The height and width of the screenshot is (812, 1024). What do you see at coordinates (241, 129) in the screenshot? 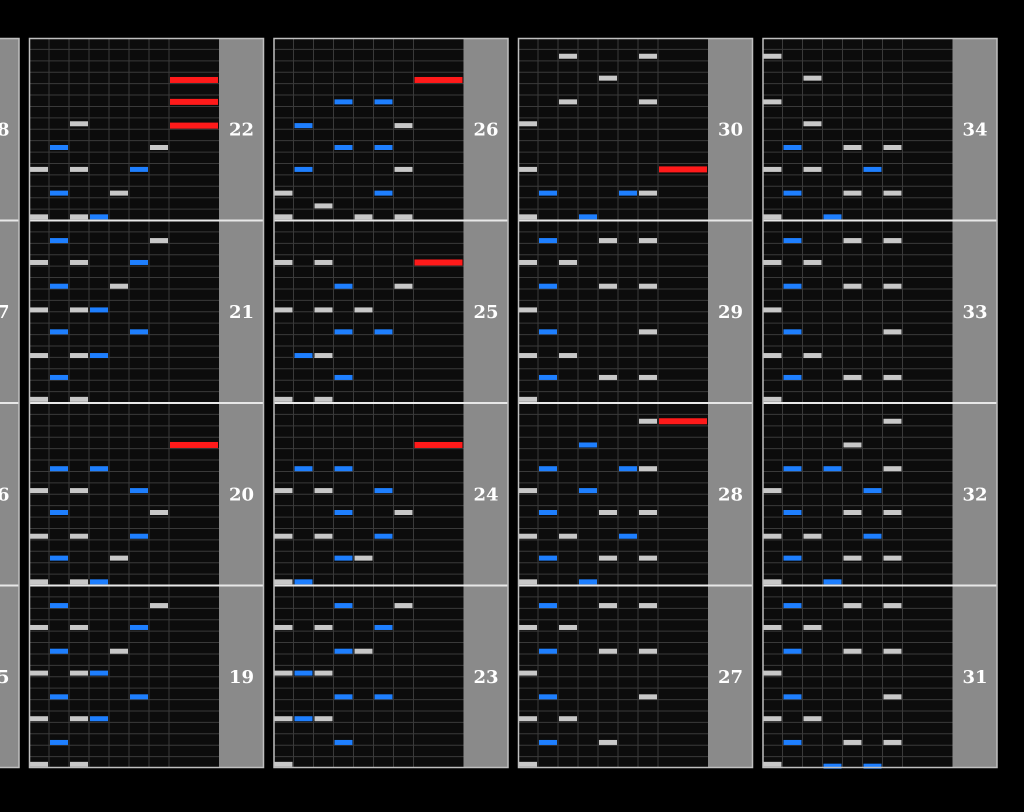
I see `measure-number: 22` at bounding box center [241, 129].